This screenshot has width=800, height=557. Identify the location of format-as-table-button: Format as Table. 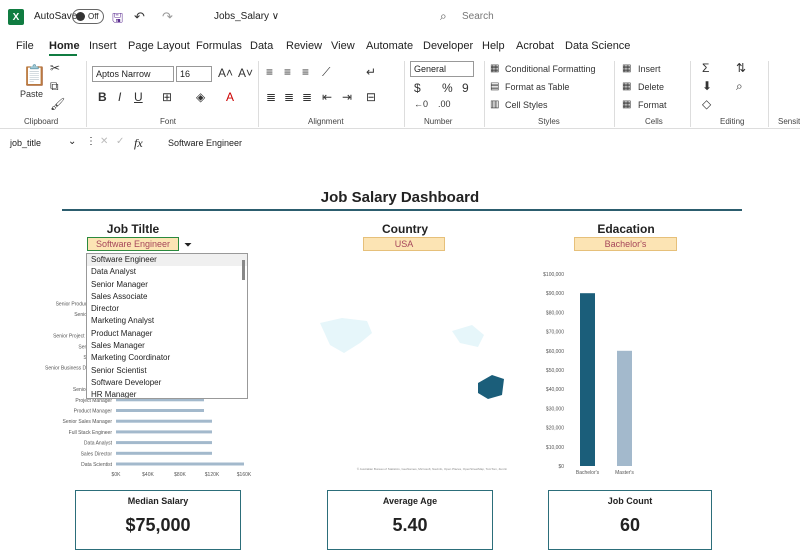
(537, 87).